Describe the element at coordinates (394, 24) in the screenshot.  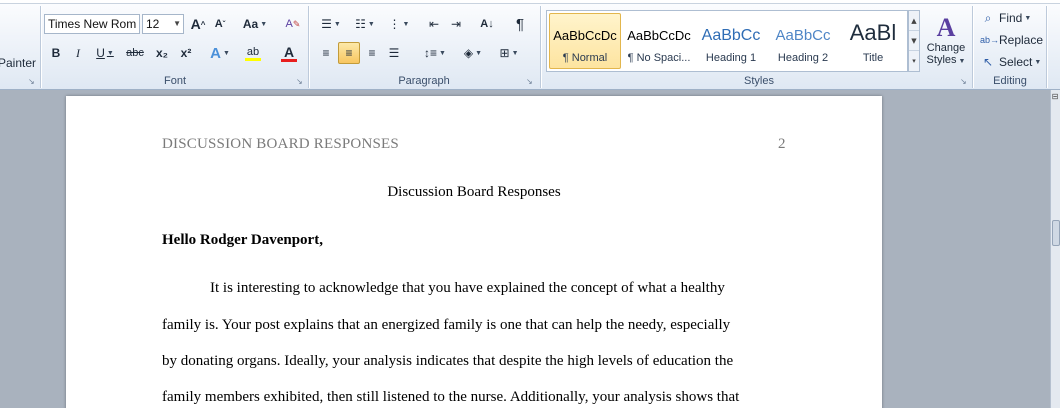
I see `multilevel-list-icon: ⋮` at that location.